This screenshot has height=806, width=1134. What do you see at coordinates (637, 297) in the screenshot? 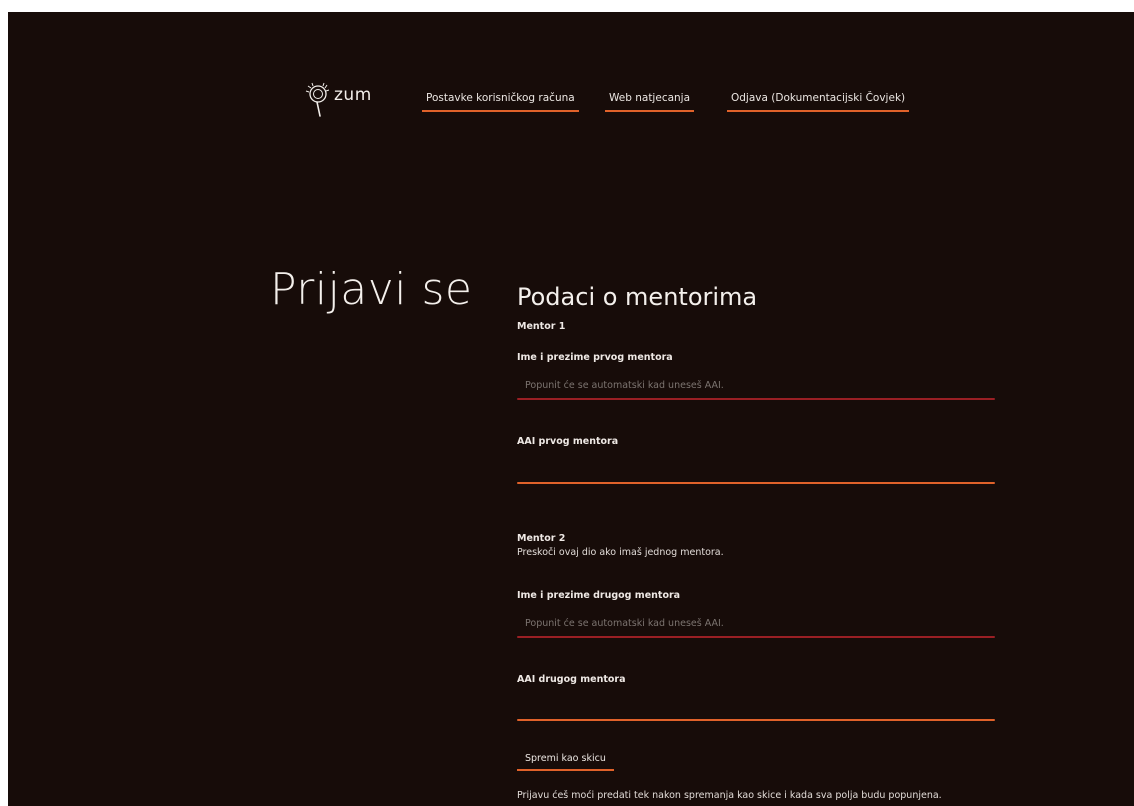
I see `section-title: Podaci o mentorima` at bounding box center [637, 297].